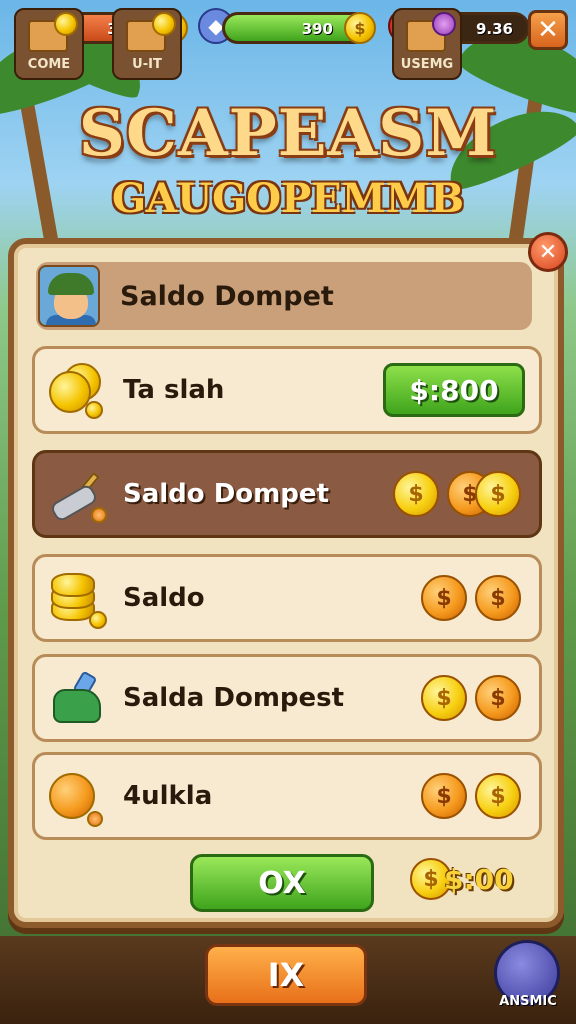 The image size is (576, 1024). I want to click on nav-item-label: USEMG, so click(427, 64).